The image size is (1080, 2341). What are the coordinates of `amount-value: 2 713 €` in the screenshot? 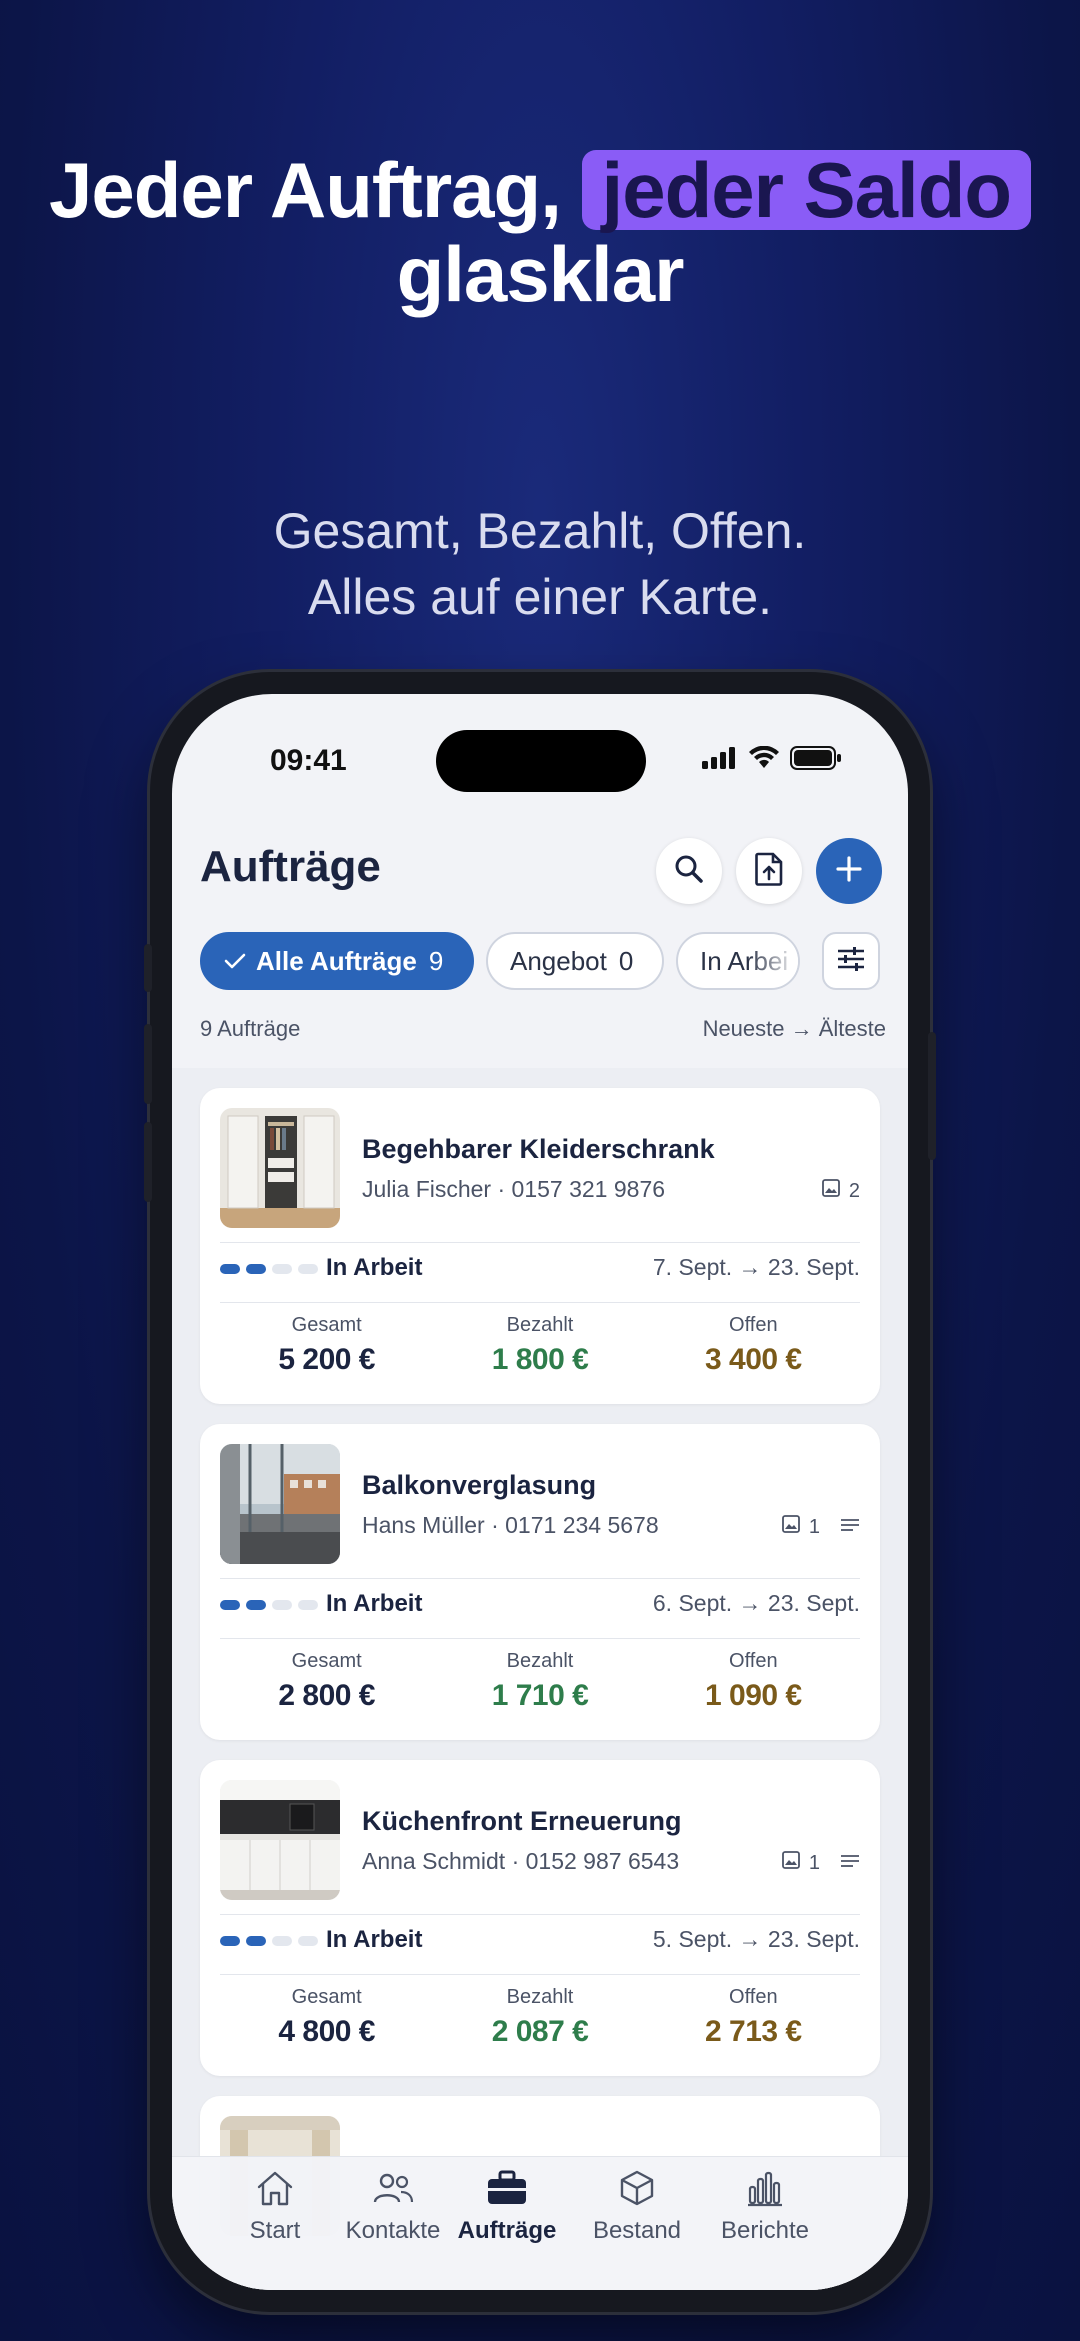 It's located at (753, 2031).